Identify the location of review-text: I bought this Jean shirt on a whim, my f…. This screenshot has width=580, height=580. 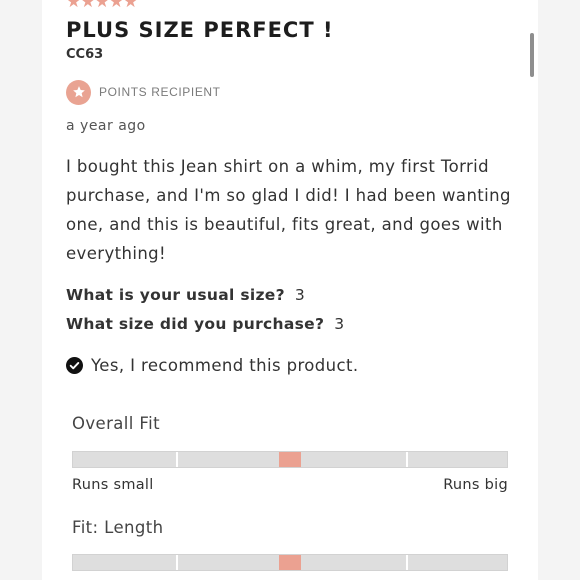
(288, 210).